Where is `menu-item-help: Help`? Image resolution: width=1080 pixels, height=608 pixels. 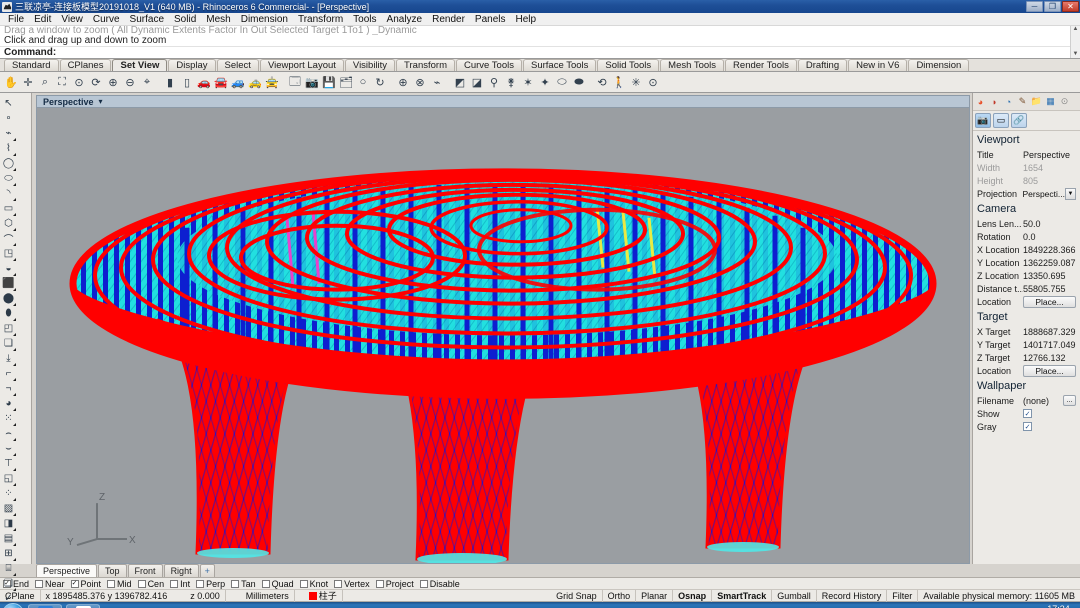
menu-item-help: Help is located at coordinates (526, 19).